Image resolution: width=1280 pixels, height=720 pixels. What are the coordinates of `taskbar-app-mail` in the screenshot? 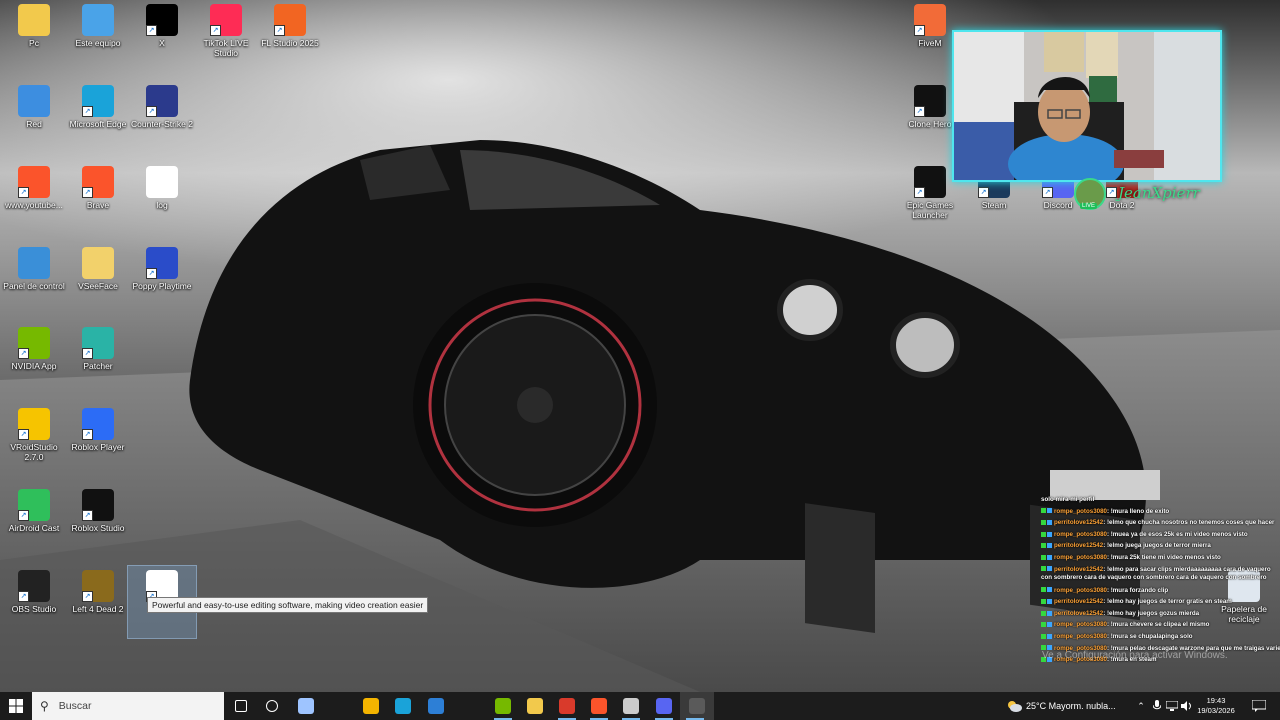 It's located at (436, 706).